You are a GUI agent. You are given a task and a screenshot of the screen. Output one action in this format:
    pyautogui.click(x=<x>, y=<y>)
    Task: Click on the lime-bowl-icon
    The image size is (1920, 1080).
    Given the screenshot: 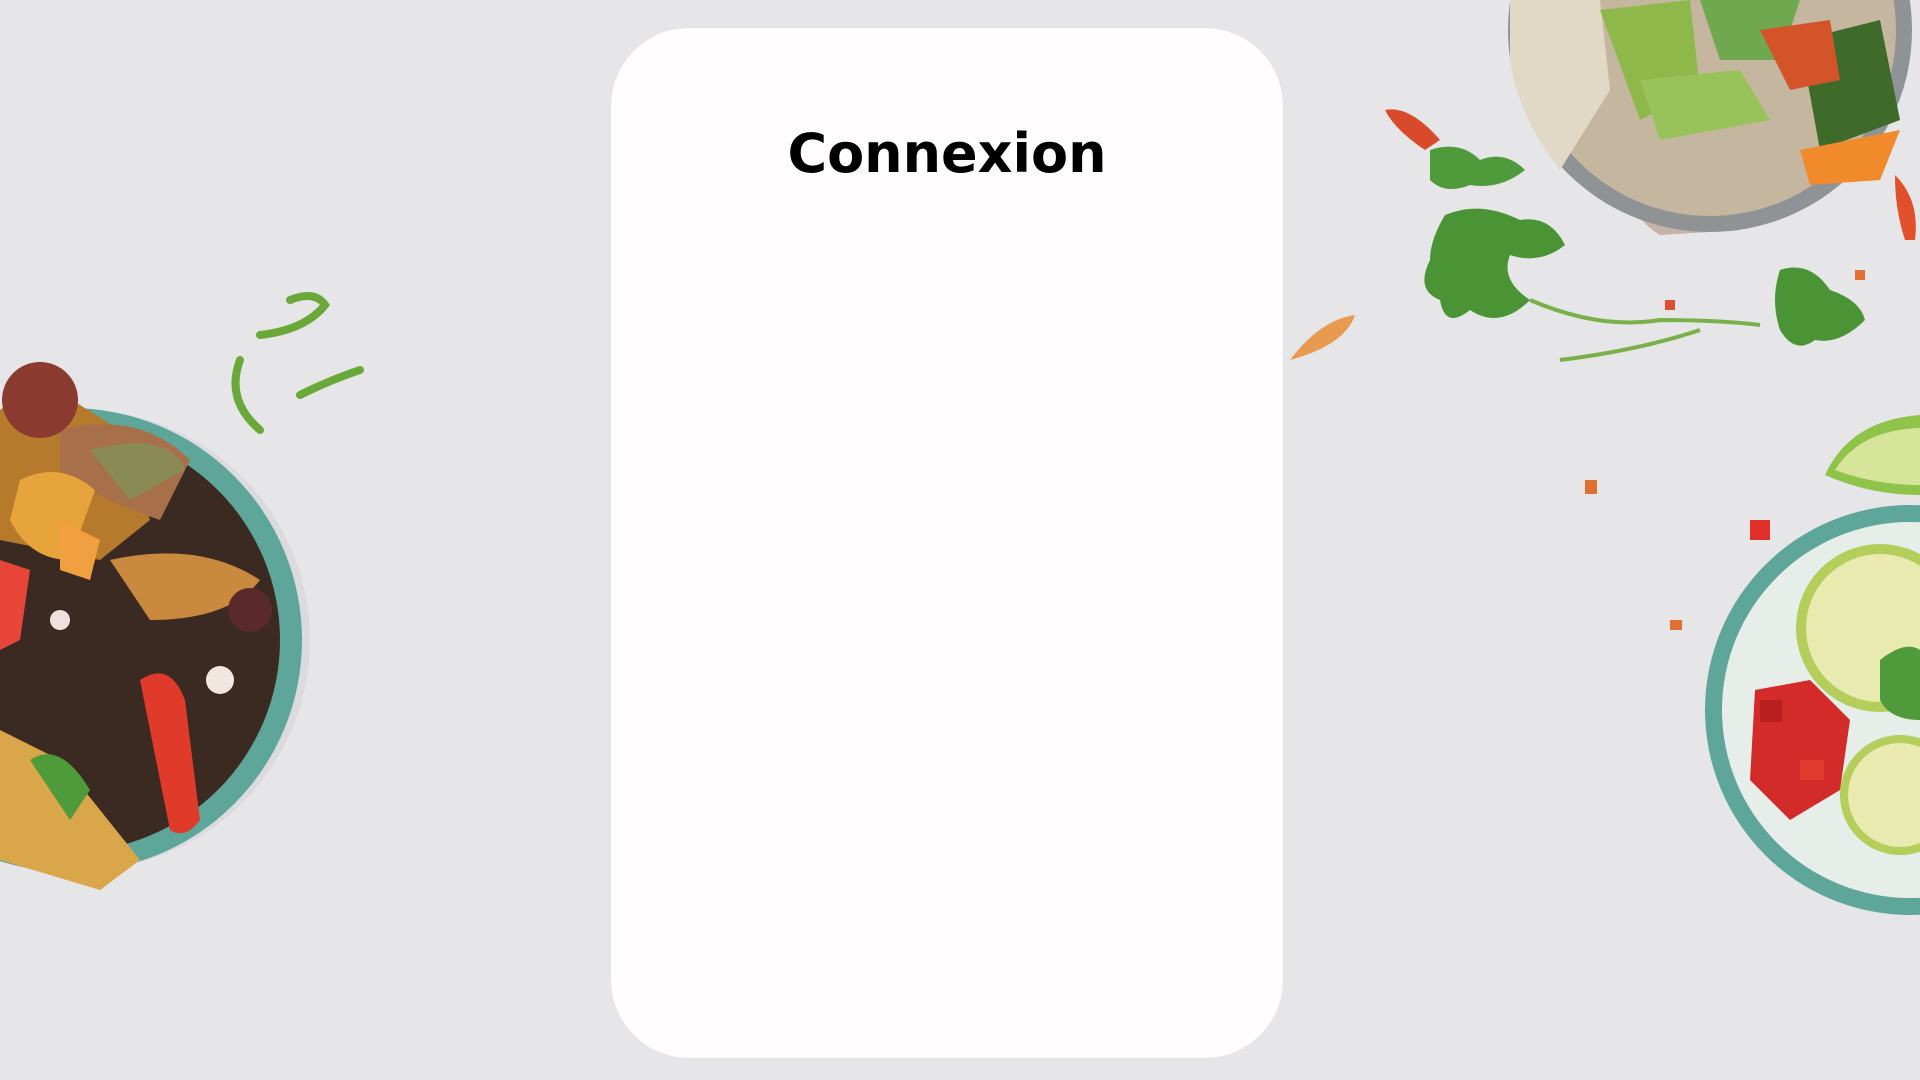 What is the action you would take?
    pyautogui.click(x=1812, y=710)
    